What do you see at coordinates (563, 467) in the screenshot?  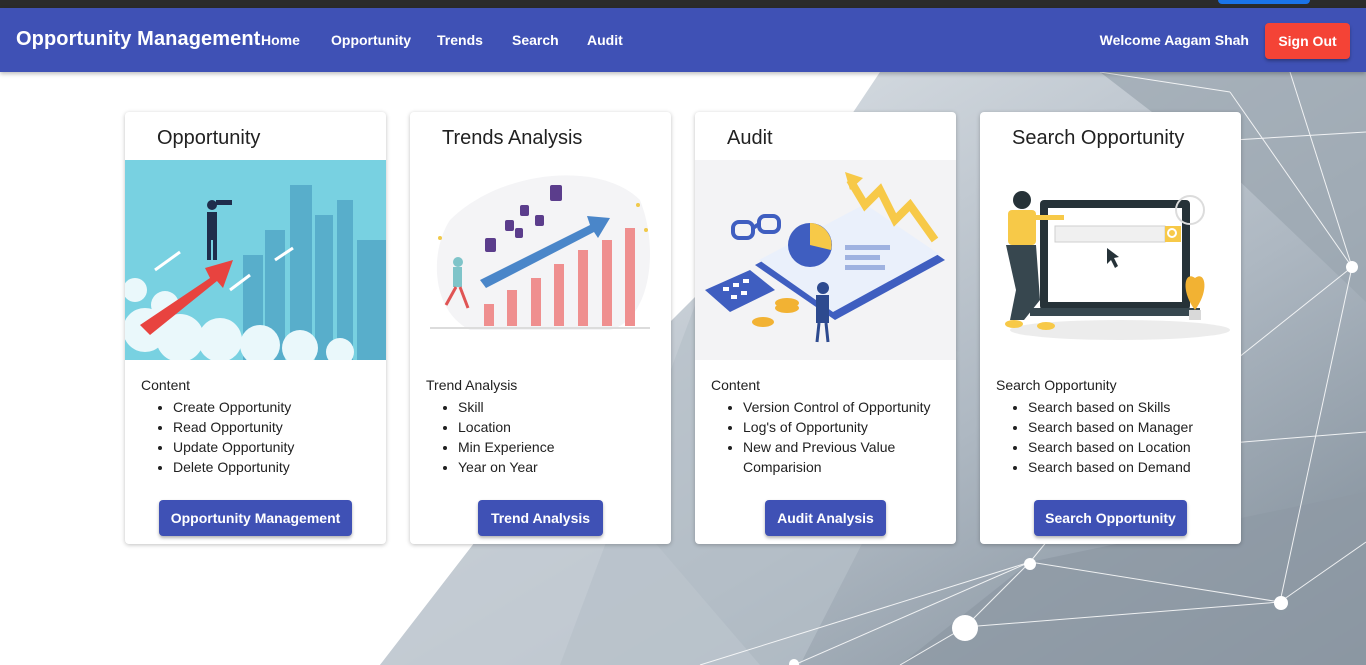 I see `list-item: Year on Year` at bounding box center [563, 467].